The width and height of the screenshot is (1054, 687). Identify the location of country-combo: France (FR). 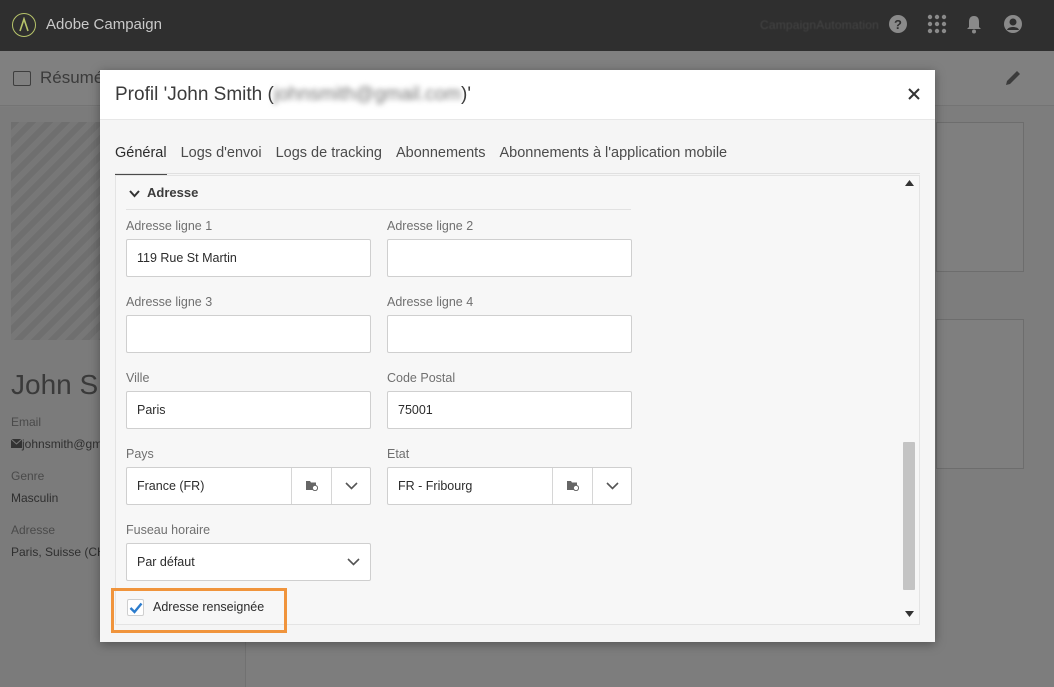
(248, 486).